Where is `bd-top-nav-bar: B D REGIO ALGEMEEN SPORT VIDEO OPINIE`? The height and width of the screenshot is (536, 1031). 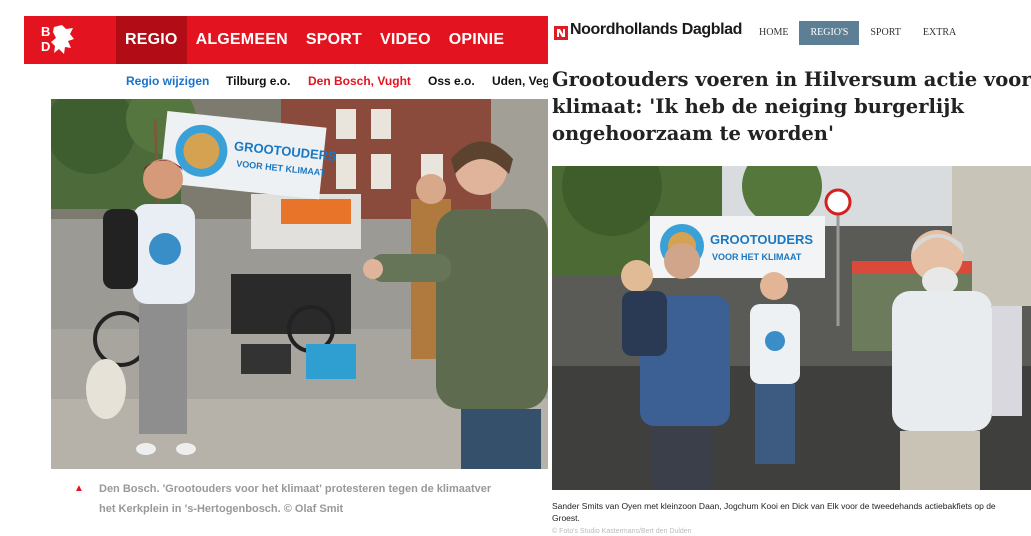
bd-top-nav-bar: B D REGIO ALGEMEEN SPORT VIDEO OPINIE is located at coordinates (286, 40).